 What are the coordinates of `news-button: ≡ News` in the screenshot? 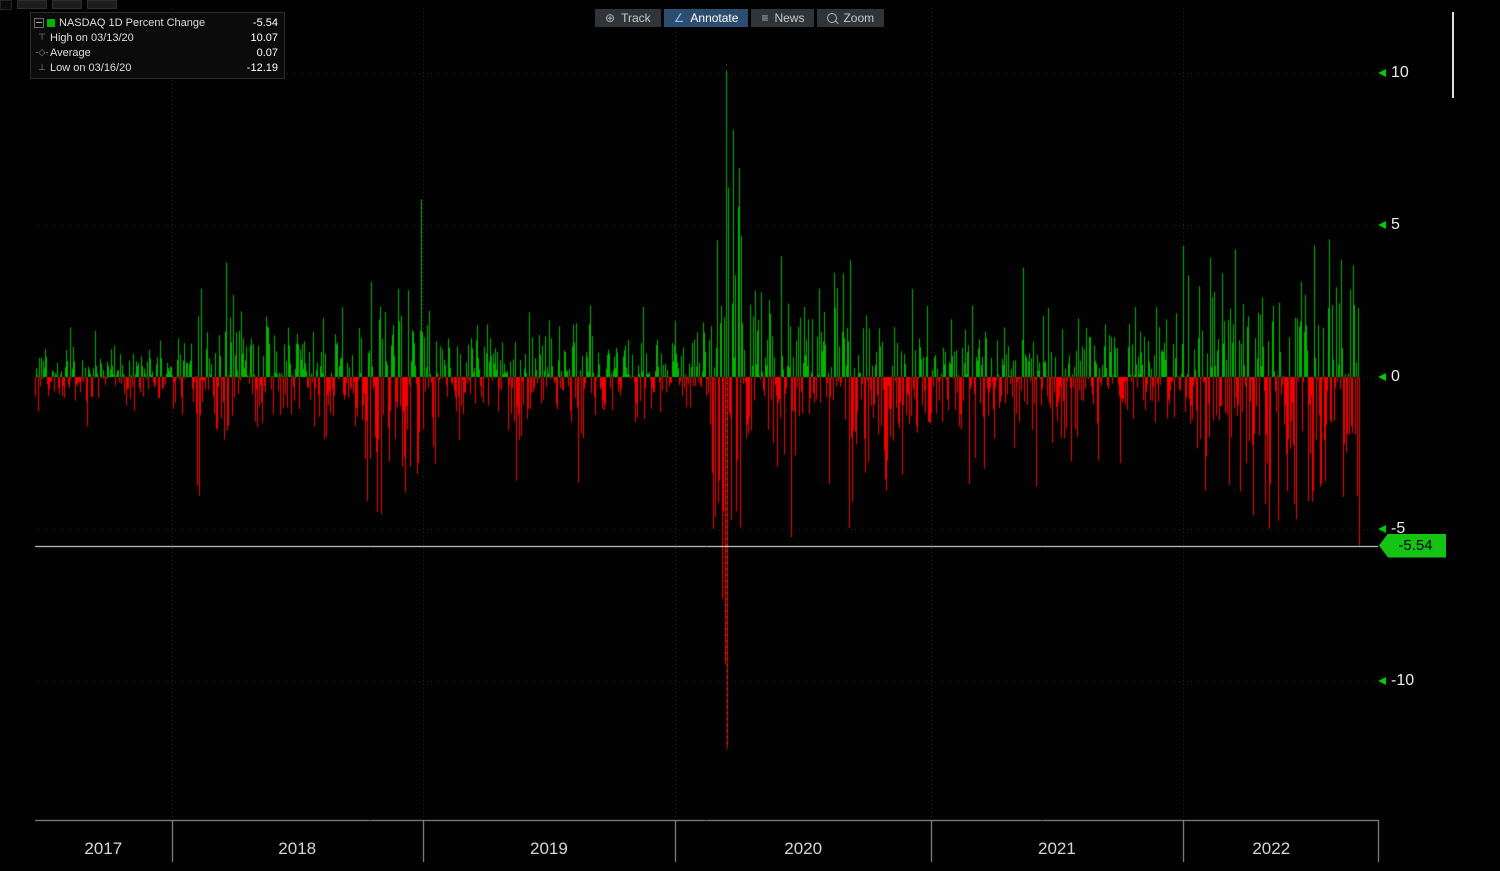 It's located at (783, 18).